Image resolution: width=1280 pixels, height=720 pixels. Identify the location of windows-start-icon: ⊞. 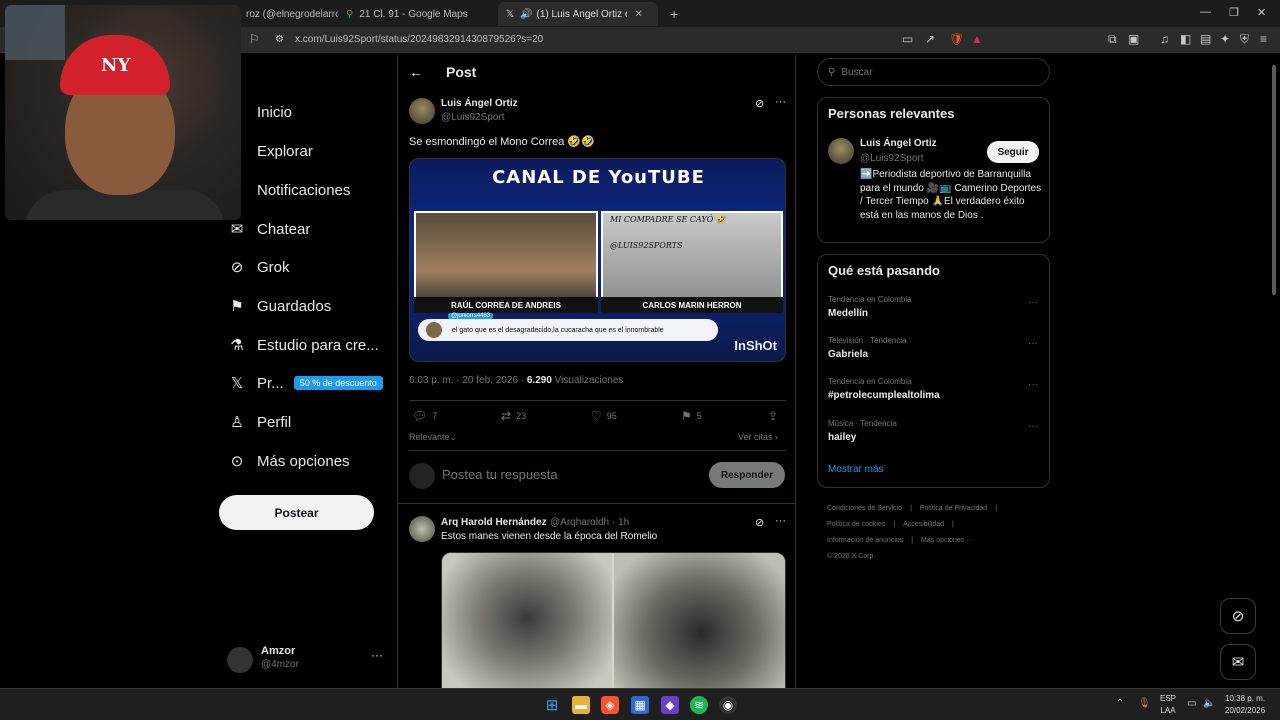
(552, 705).